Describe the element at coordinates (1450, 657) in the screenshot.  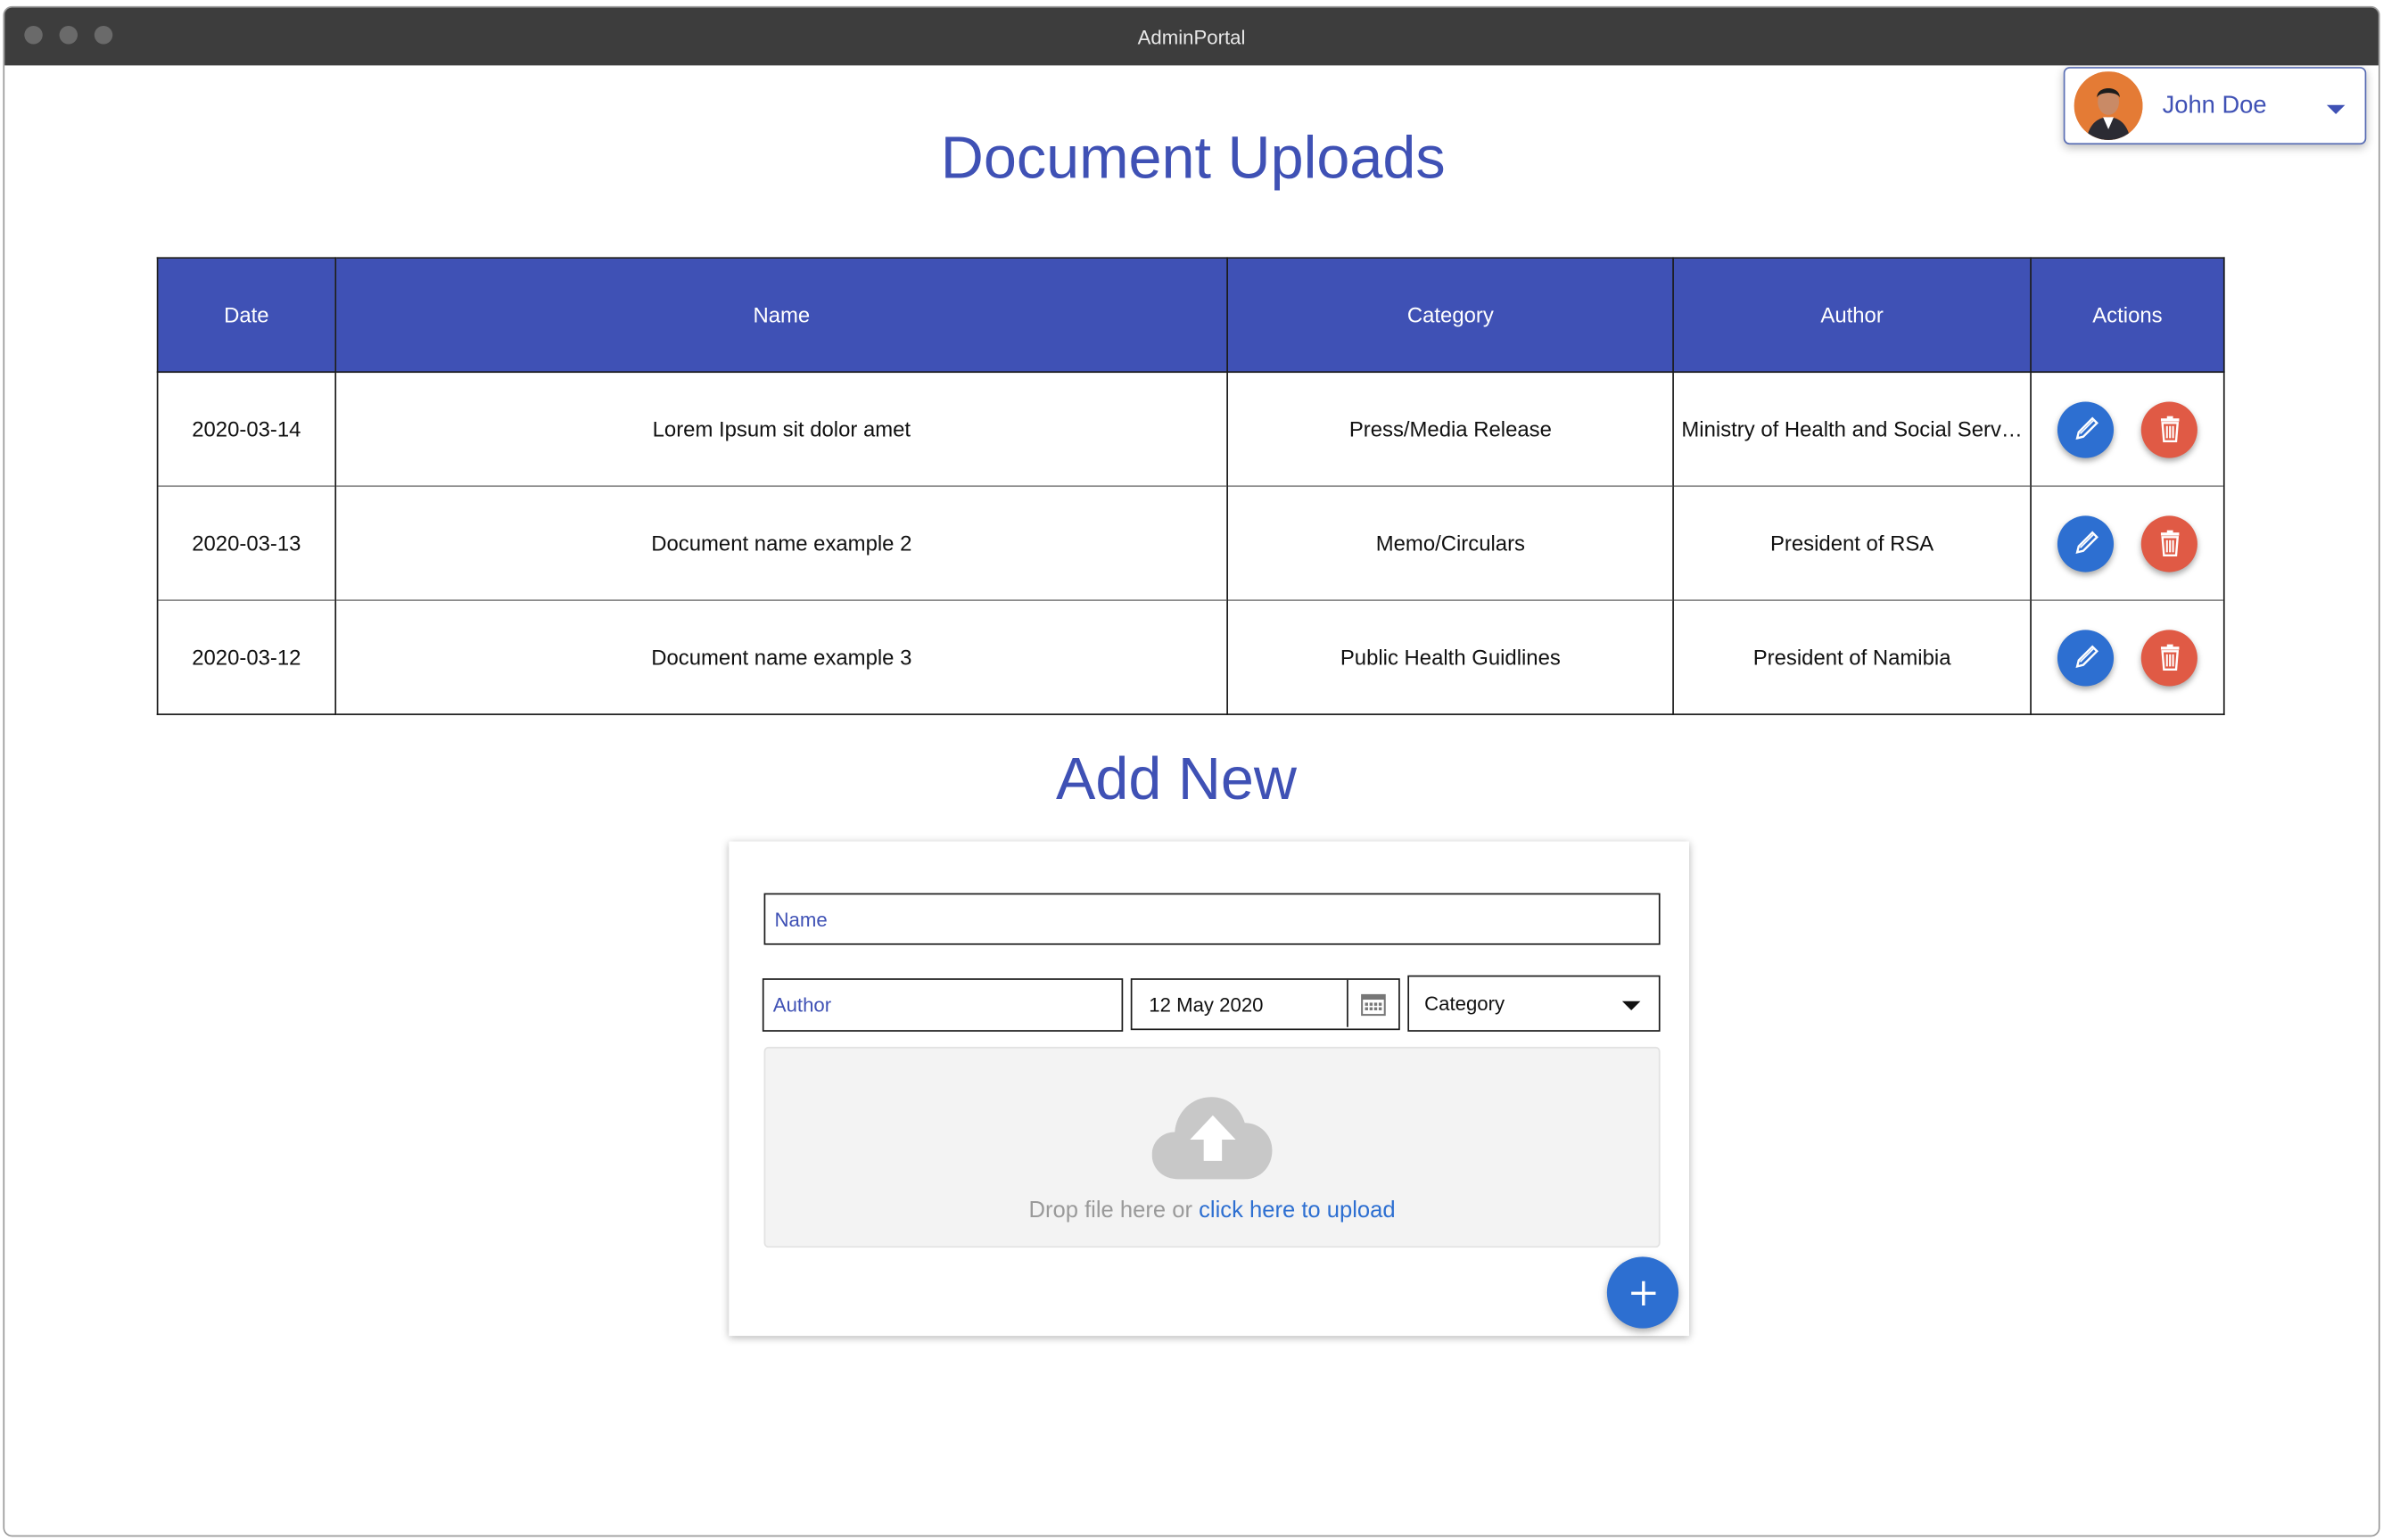
I see `category-cell: Public Health Guidlines` at that location.